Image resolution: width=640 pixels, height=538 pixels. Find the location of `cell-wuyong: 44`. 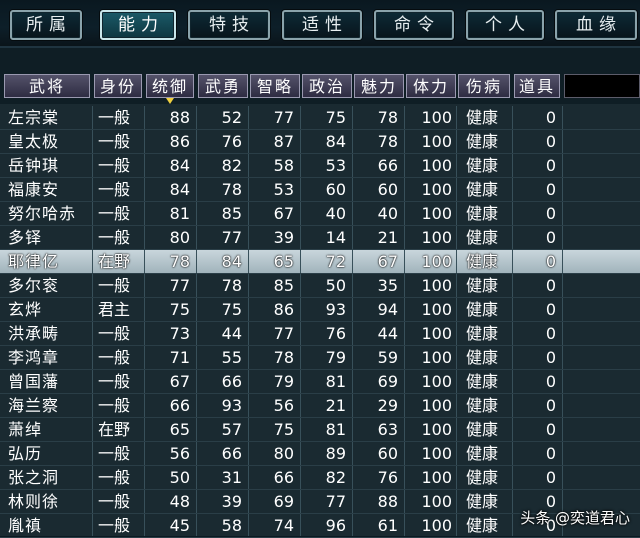

cell-wuyong: 44 is located at coordinates (231, 333).